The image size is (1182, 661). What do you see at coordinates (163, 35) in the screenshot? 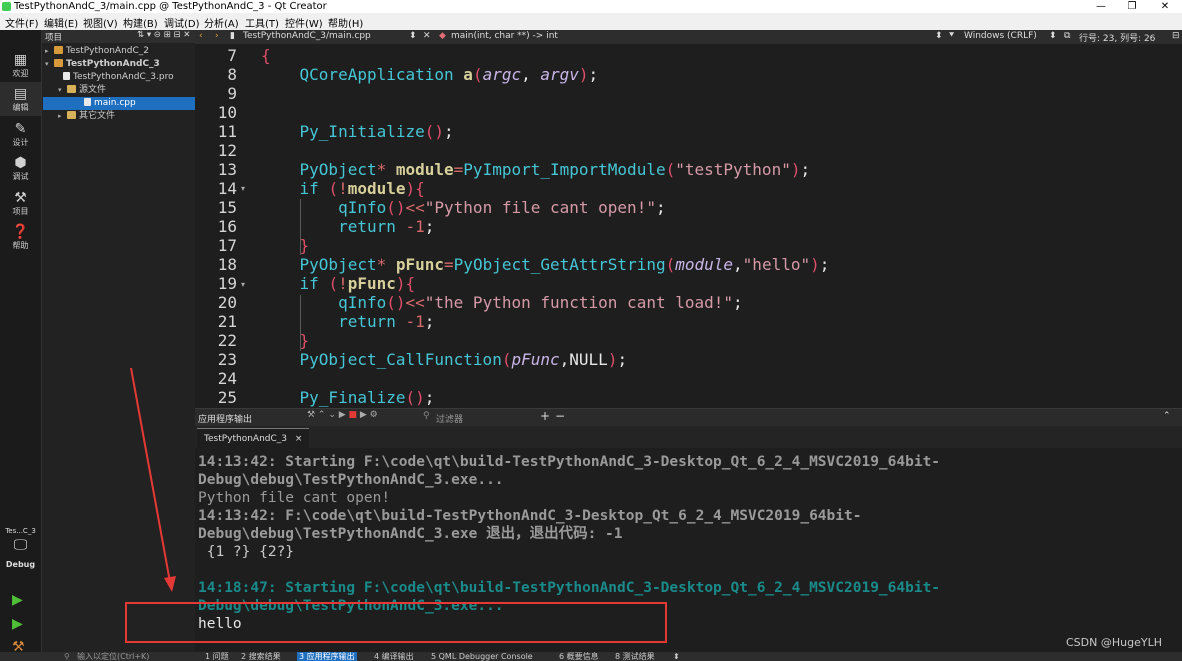
I see `tree-toolbar-icons: ⇅ ▾ ⊝ ⊞ ⊟ ✕` at bounding box center [163, 35].